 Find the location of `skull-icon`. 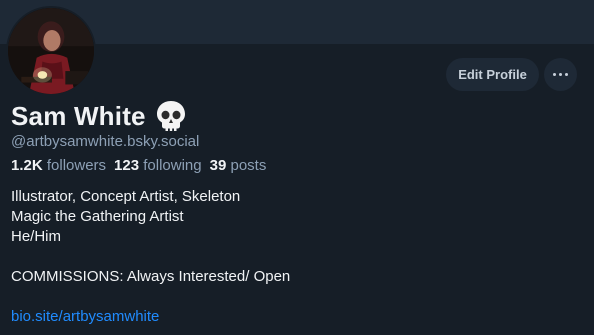

skull-icon is located at coordinates (170, 116).